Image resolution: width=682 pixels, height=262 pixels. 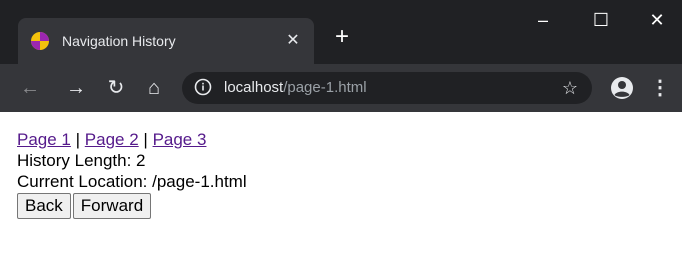 I want to click on tab-close-icon: ✕, so click(x=293, y=41).